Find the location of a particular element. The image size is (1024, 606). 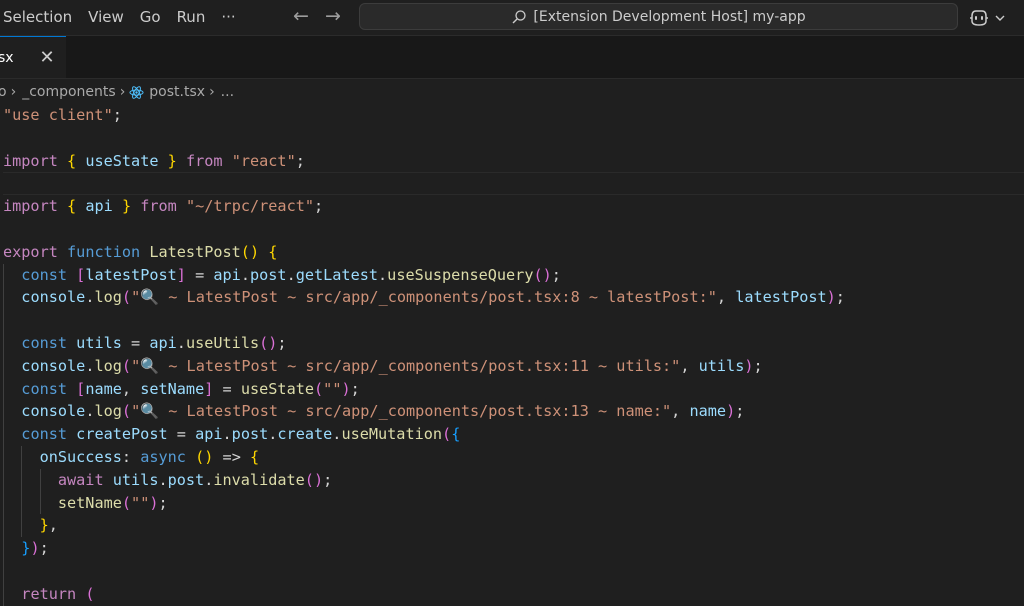

forward-arrow-icon: → is located at coordinates (333, 17).